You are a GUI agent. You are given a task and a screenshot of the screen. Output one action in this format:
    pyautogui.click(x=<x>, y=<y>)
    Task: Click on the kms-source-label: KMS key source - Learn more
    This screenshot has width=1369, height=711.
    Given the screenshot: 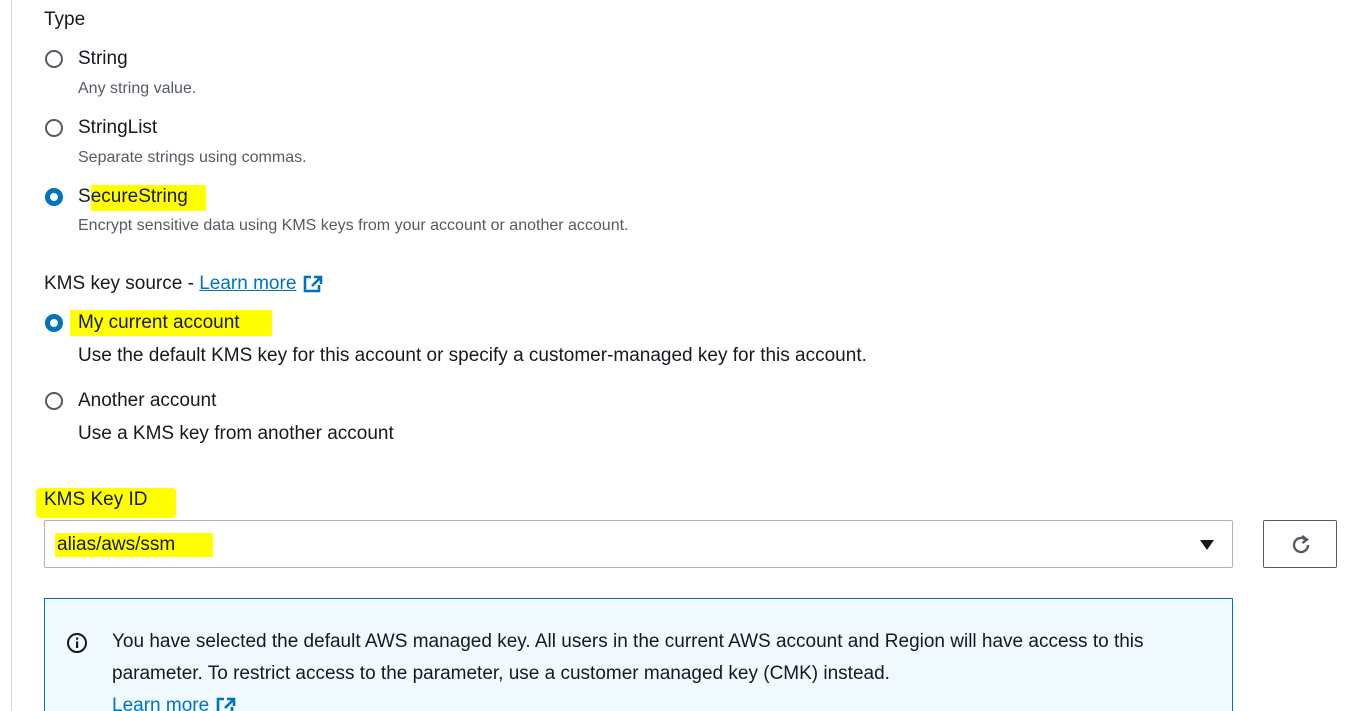 What is the action you would take?
    pyautogui.click(x=184, y=284)
    